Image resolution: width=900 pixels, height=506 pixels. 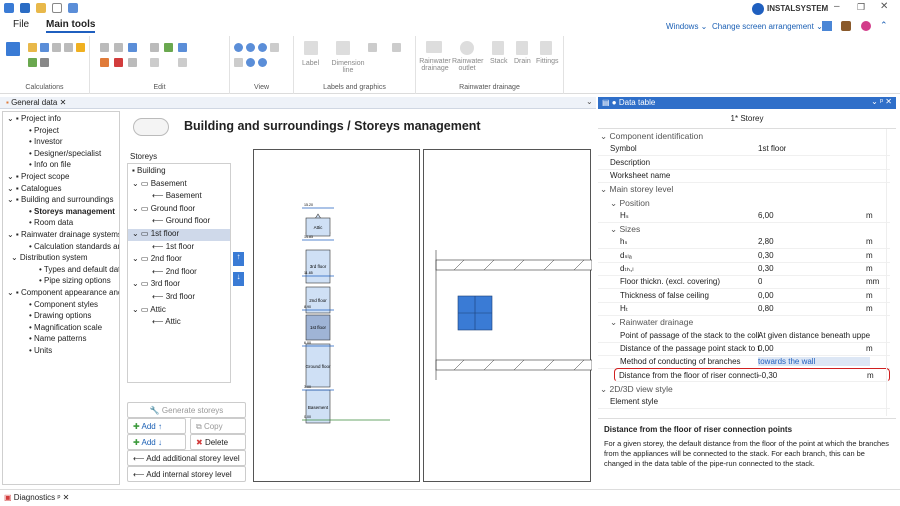 What do you see at coordinates (44, 130) in the screenshot?
I see `nav-tree-item: • Project` at bounding box center [44, 130].